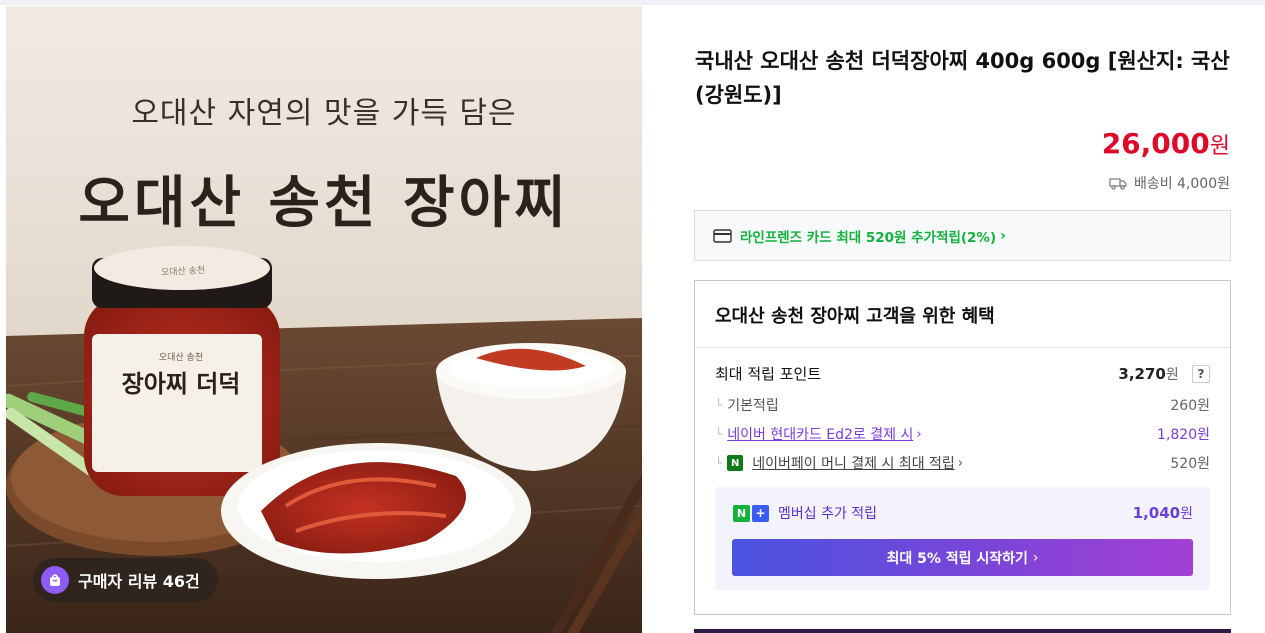  I want to click on shipping-fee: 배송비 4,000원, so click(1169, 183).